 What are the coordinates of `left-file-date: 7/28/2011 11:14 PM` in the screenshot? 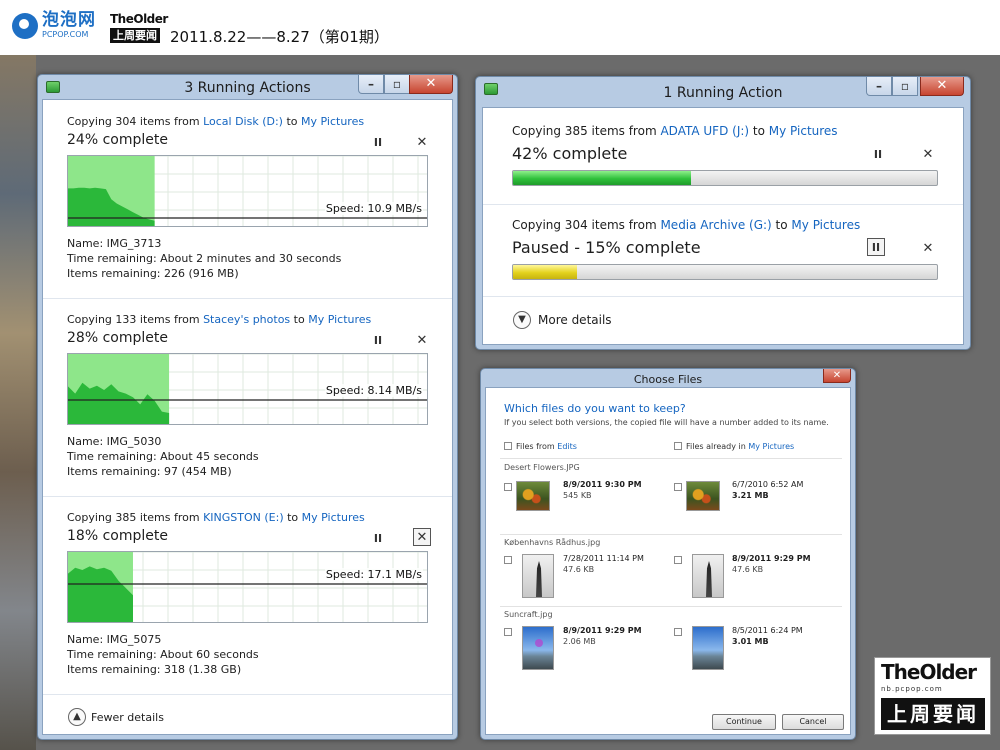 It's located at (603, 558).